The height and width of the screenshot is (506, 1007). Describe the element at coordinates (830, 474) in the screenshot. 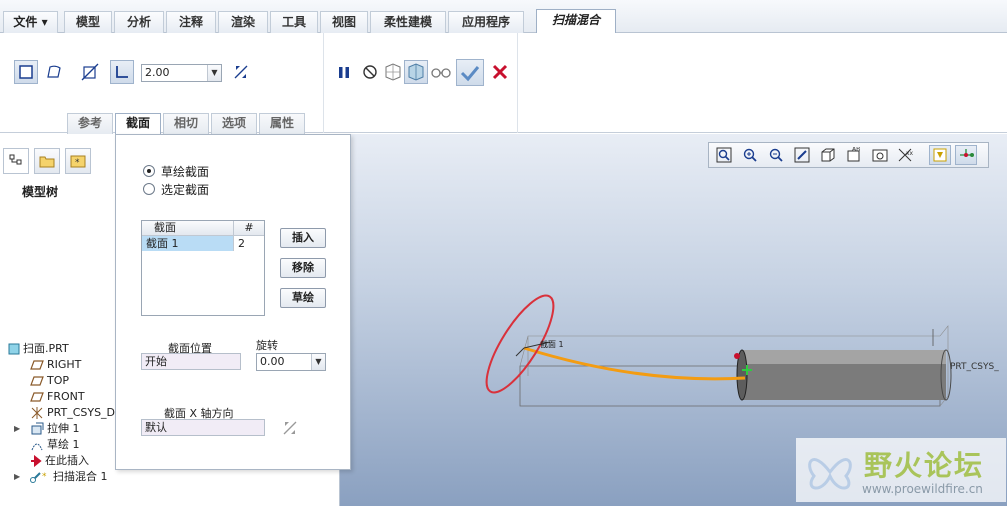

I see `butterfly-logo-icon` at that location.